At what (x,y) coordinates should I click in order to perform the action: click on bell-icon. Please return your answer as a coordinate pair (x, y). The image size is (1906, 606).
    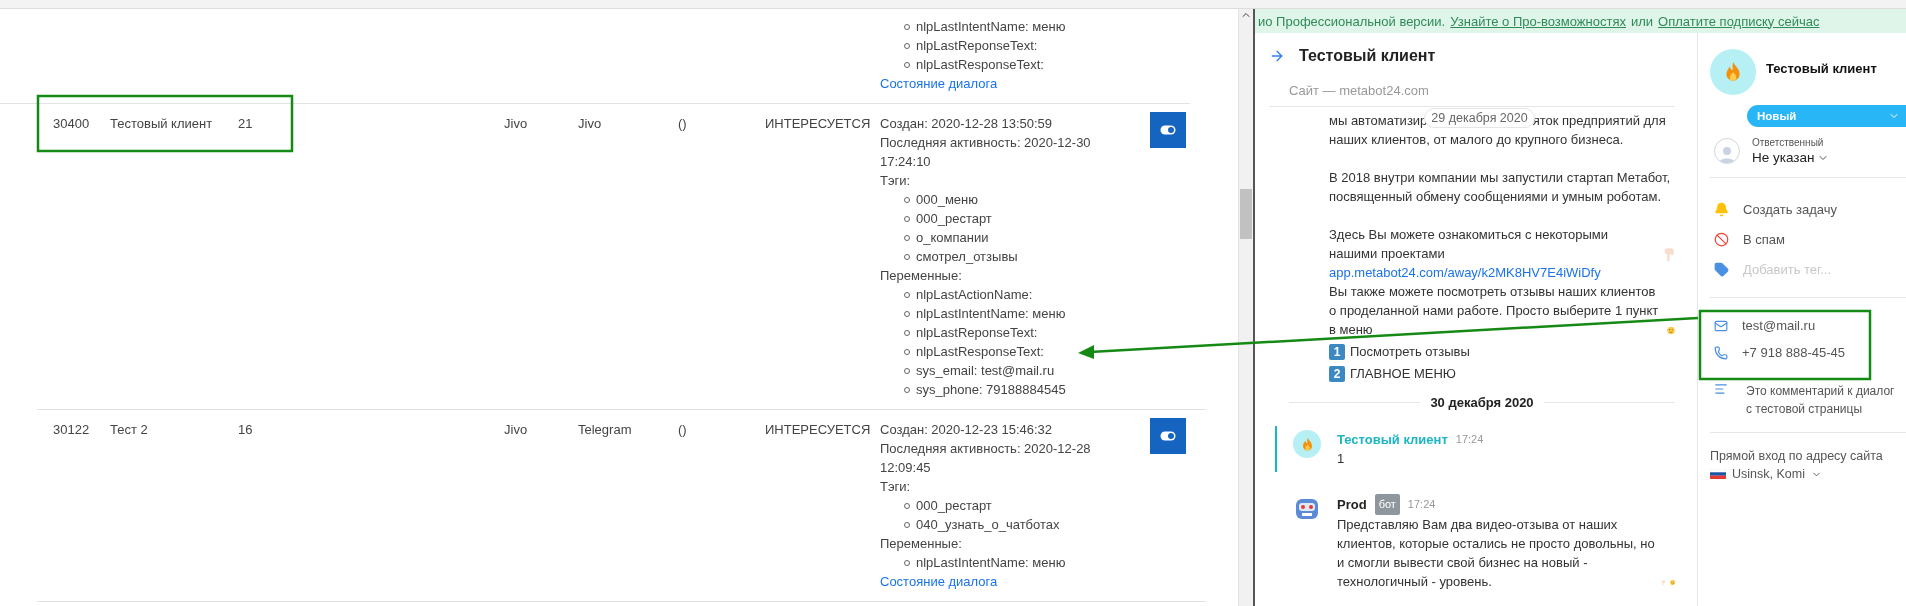
    Looking at the image, I should click on (1721, 209).